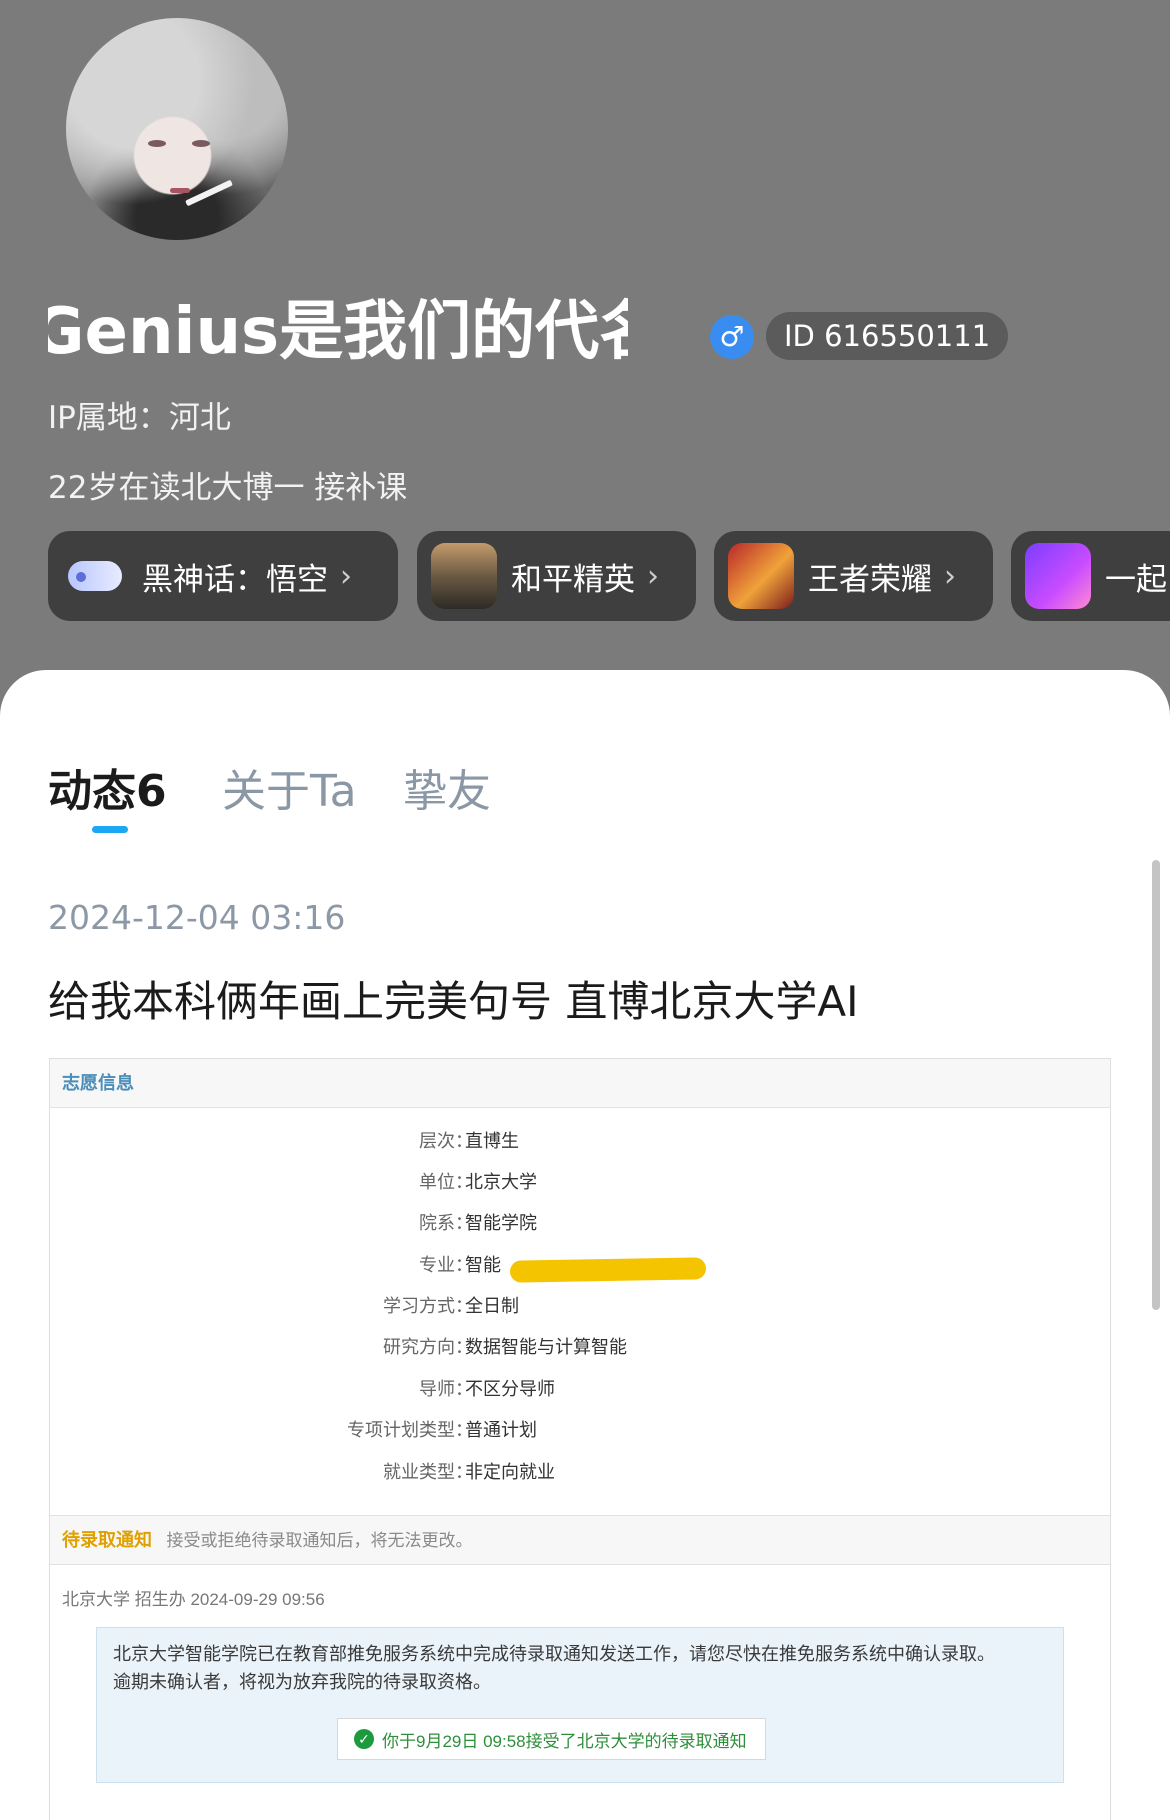 This screenshot has height=1820, width=1170. What do you see at coordinates (209, 193) in the screenshot?
I see `avatar-cigarette` at bounding box center [209, 193].